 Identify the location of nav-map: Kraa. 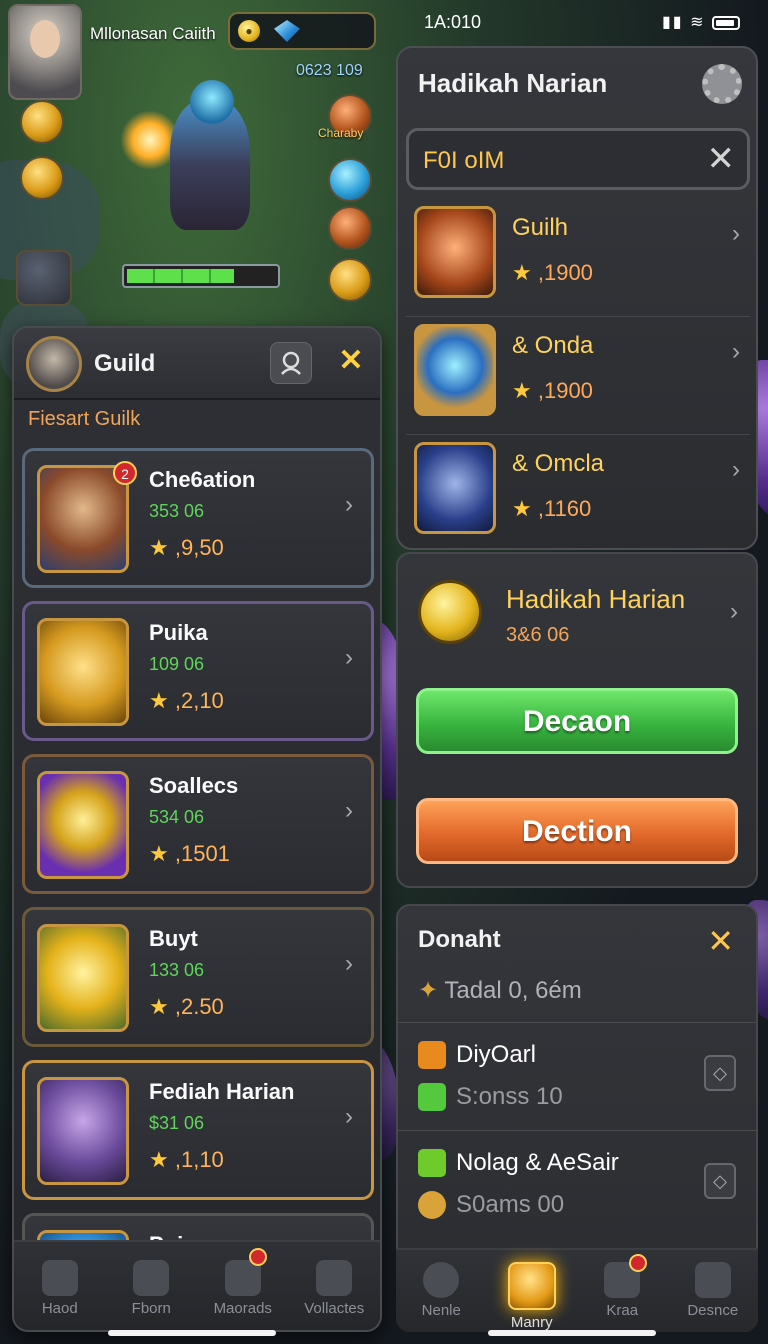
(622, 1291).